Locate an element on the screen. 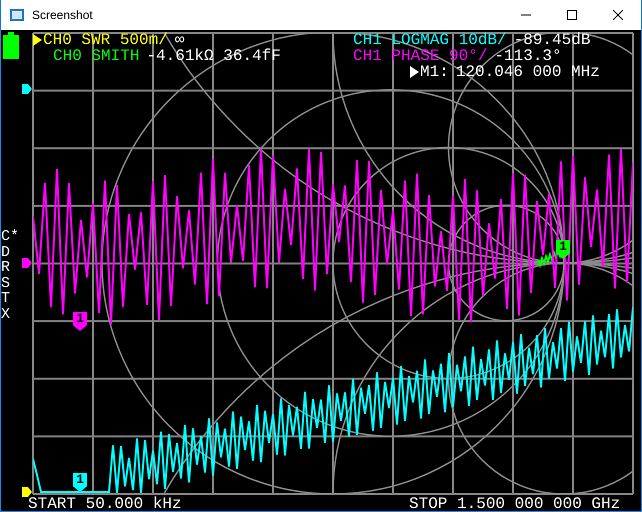 The width and height of the screenshot is (642, 512). status-letter: R is located at coordinates (6, 268).